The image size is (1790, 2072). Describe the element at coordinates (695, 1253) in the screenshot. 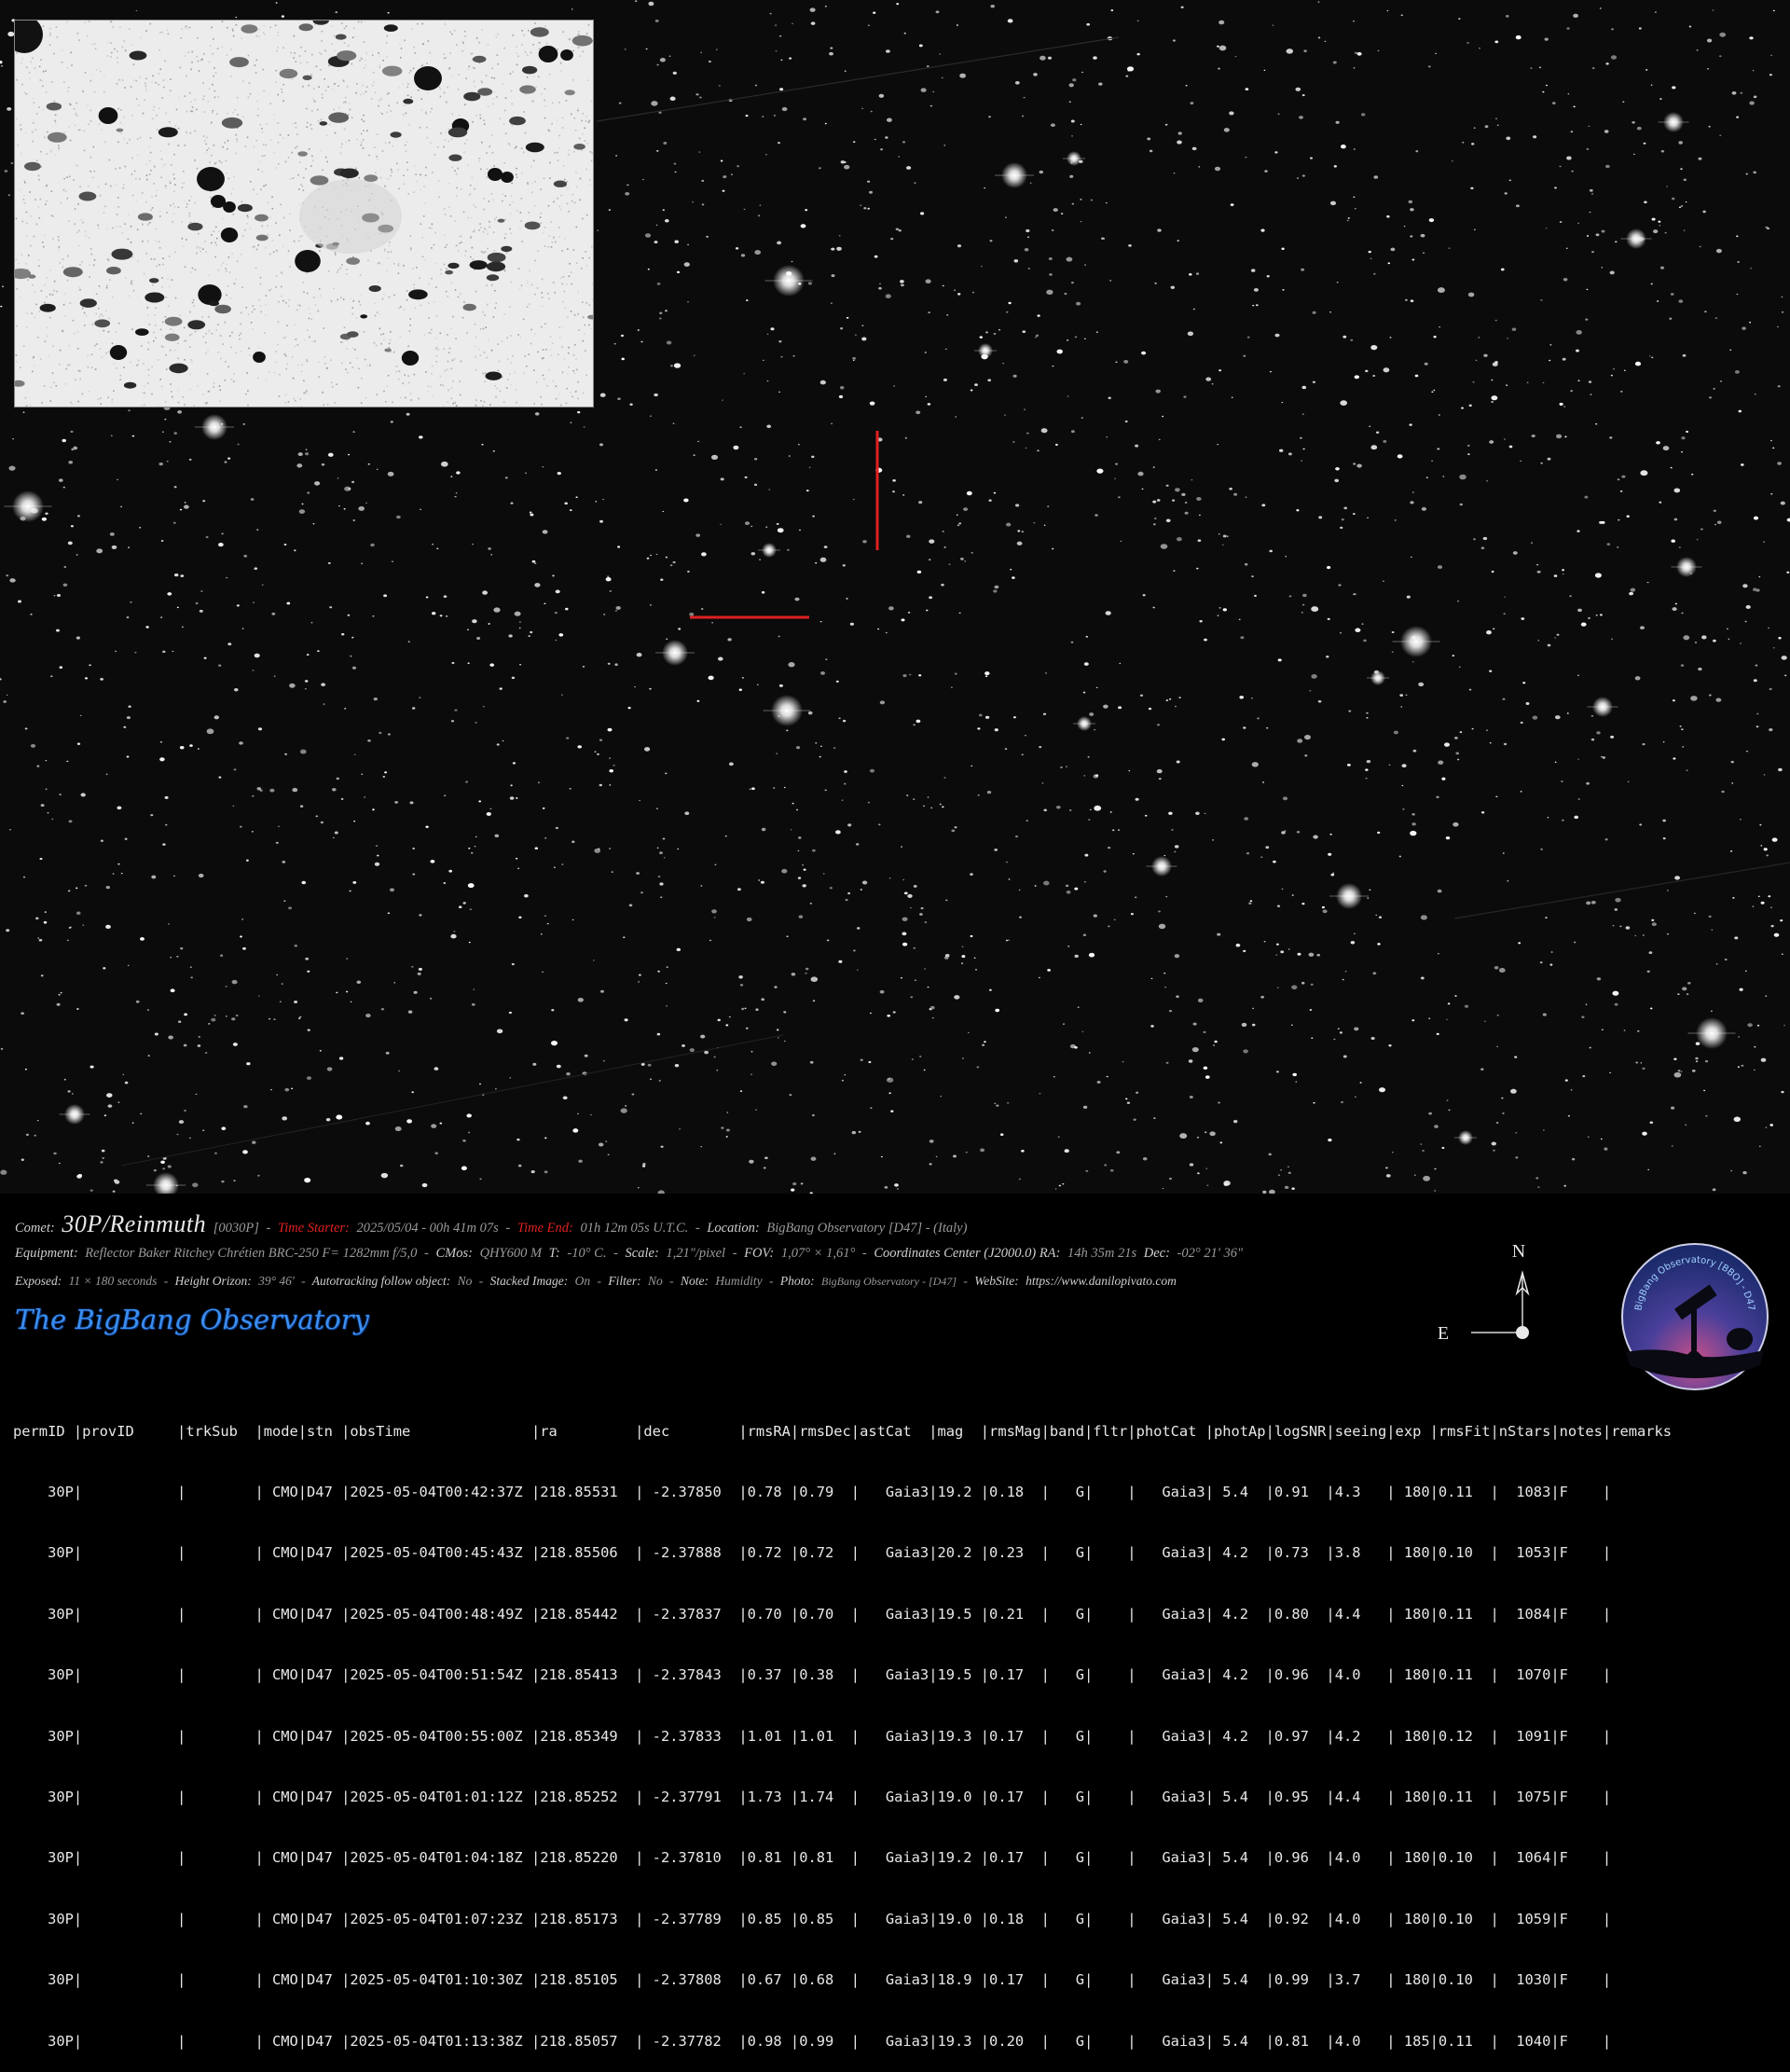

I see `scale-value: 1,21"/pixel` at that location.